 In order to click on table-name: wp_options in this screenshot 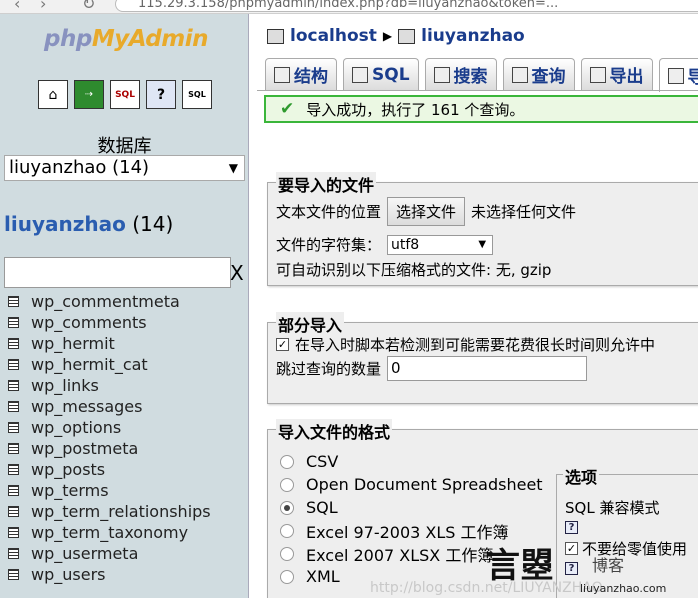, I will do `click(76, 427)`.